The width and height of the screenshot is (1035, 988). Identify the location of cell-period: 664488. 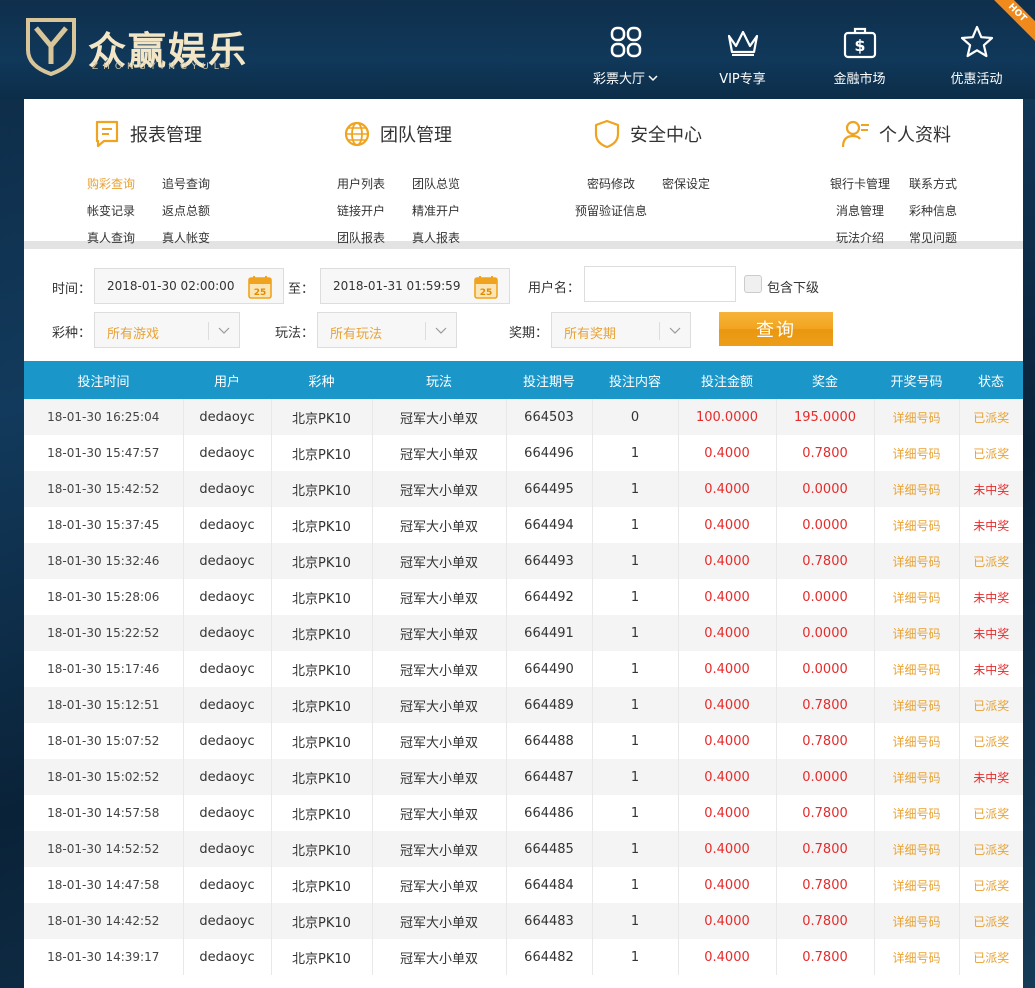
(549, 741).